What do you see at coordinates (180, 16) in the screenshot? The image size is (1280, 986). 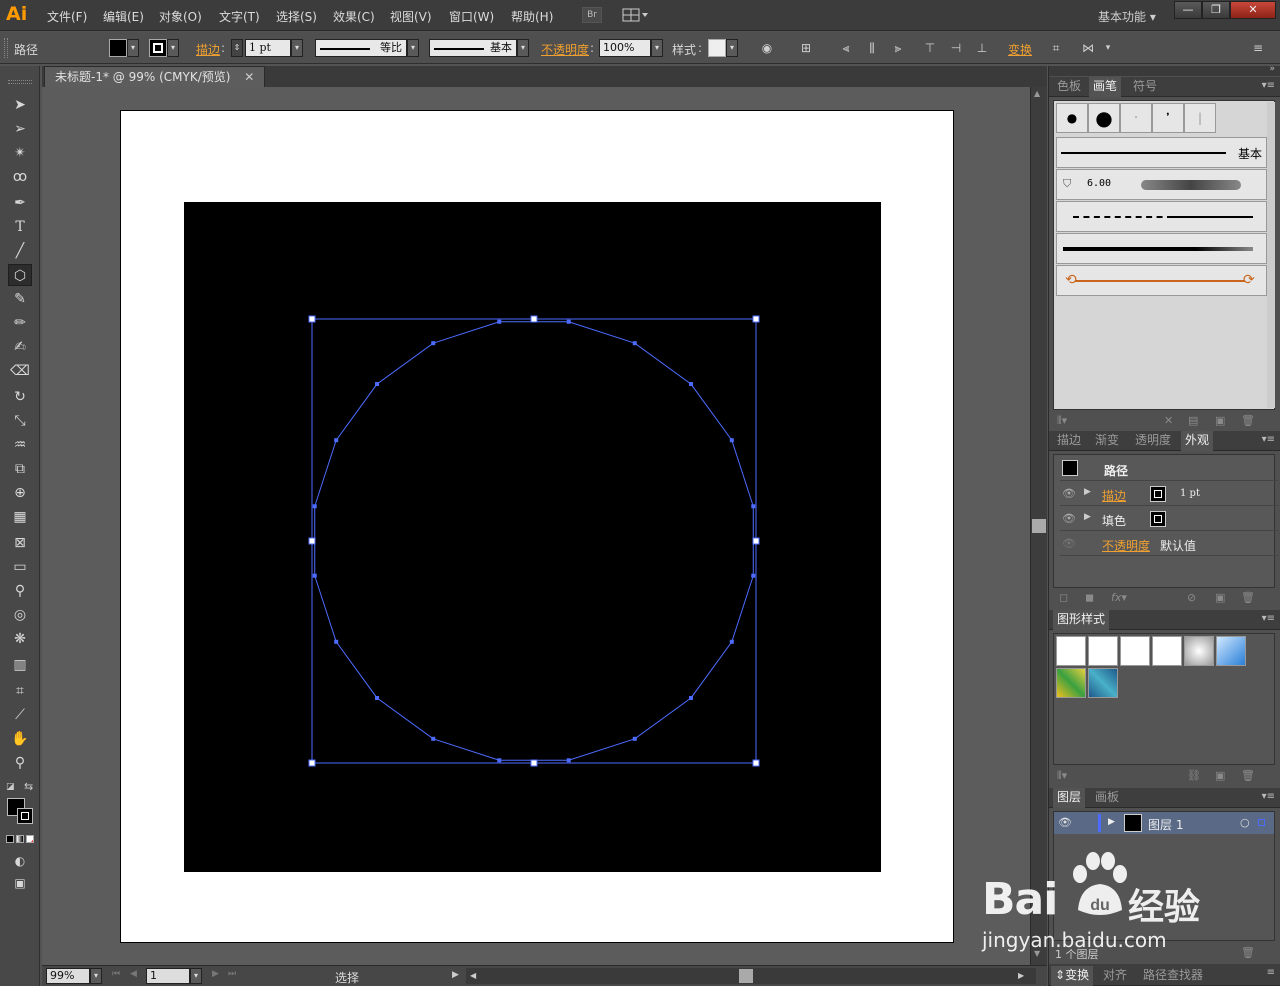 I see `menu-object: 对象(O)` at bounding box center [180, 16].